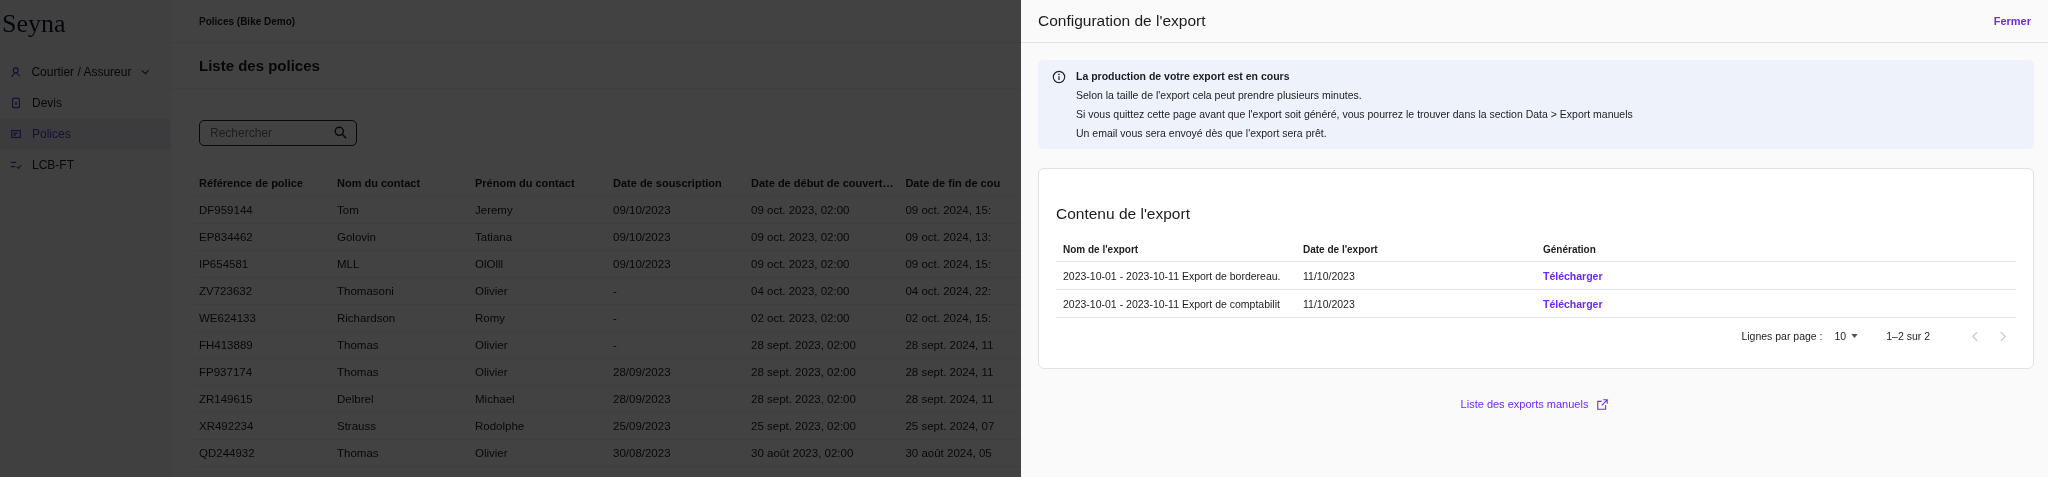  I want to click on table-cell: Golovin, so click(356, 237).